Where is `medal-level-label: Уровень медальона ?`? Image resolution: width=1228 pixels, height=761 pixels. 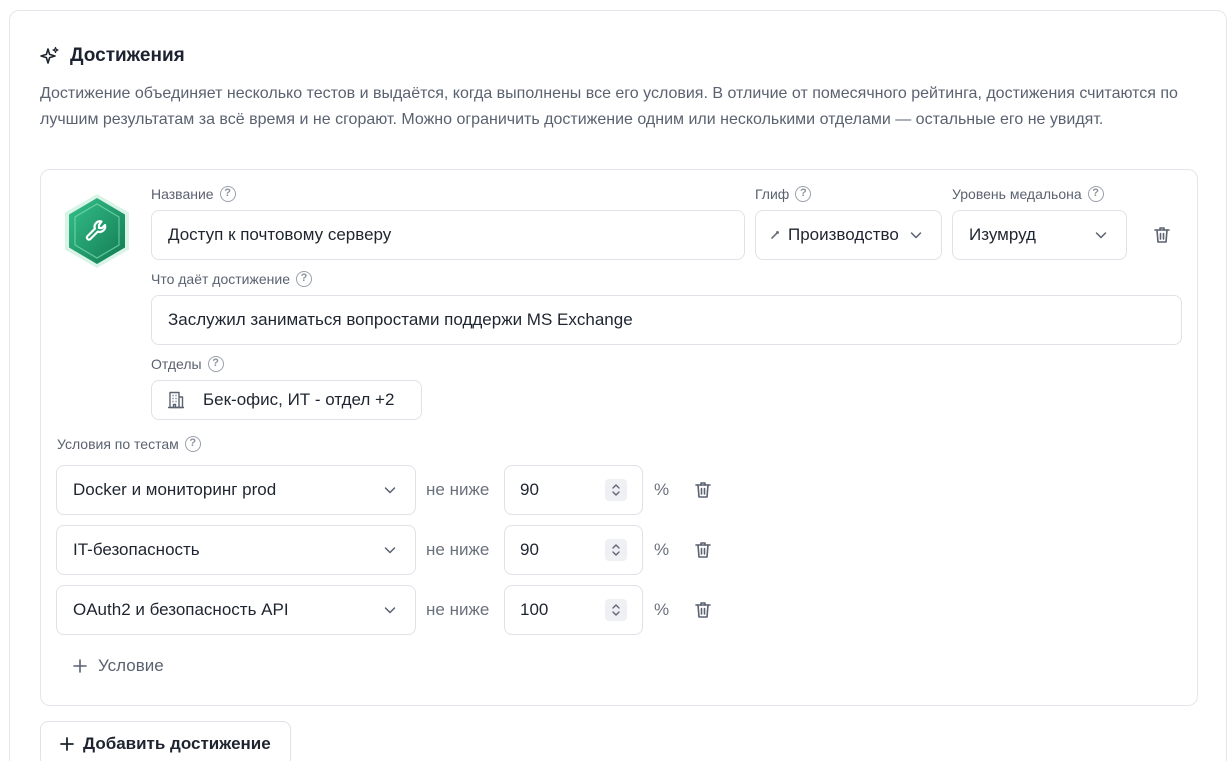 medal-level-label: Уровень медальона ? is located at coordinates (1028, 194).